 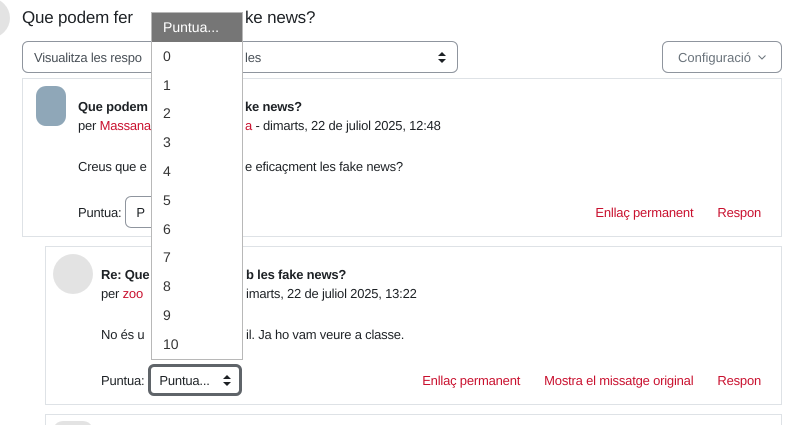 I want to click on page-title: ke news?, so click(x=280, y=18).